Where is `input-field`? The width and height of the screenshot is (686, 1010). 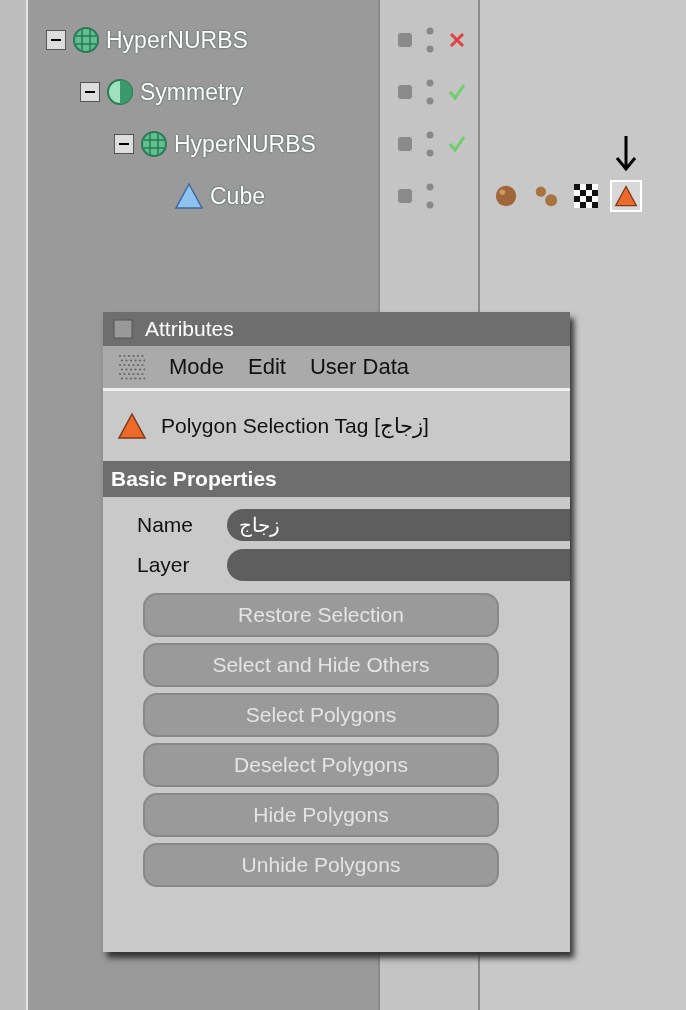
input-field is located at coordinates (398, 565).